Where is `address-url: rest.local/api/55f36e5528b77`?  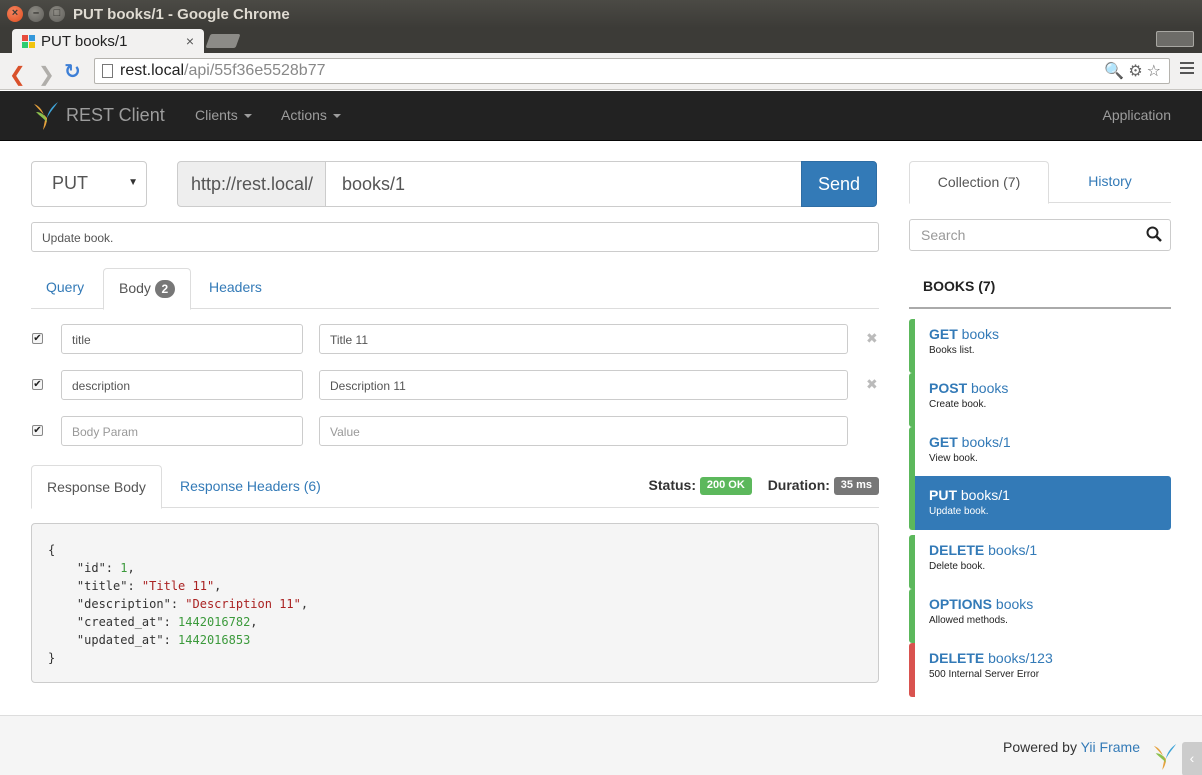 address-url: rest.local/api/55f36e5528b77 is located at coordinates (223, 71).